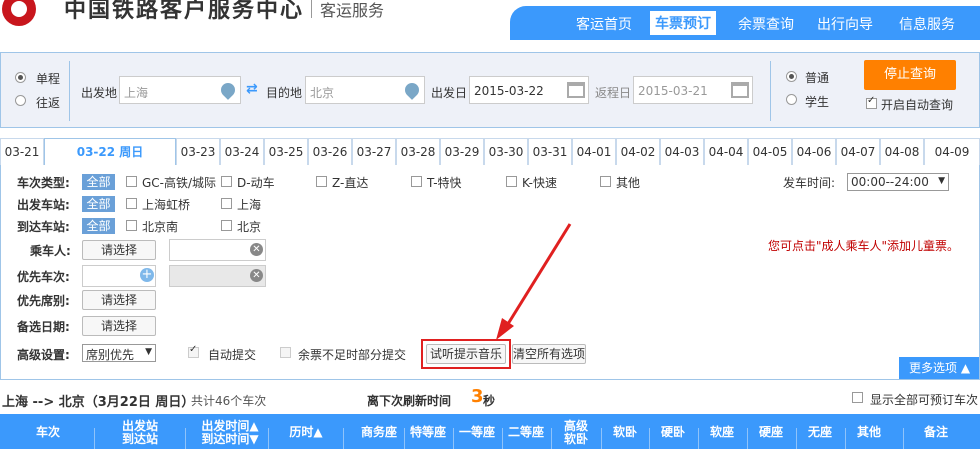 The image size is (980, 449). Describe the element at coordinates (19, 13) in the screenshot. I see `railway-logo-icon` at that location.